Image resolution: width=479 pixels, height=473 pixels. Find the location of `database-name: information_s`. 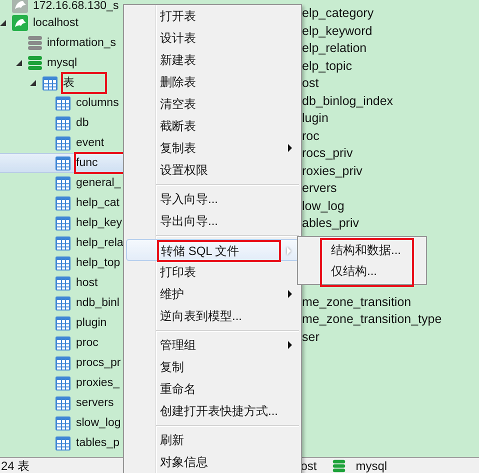

database-name: information_s is located at coordinates (81, 43).